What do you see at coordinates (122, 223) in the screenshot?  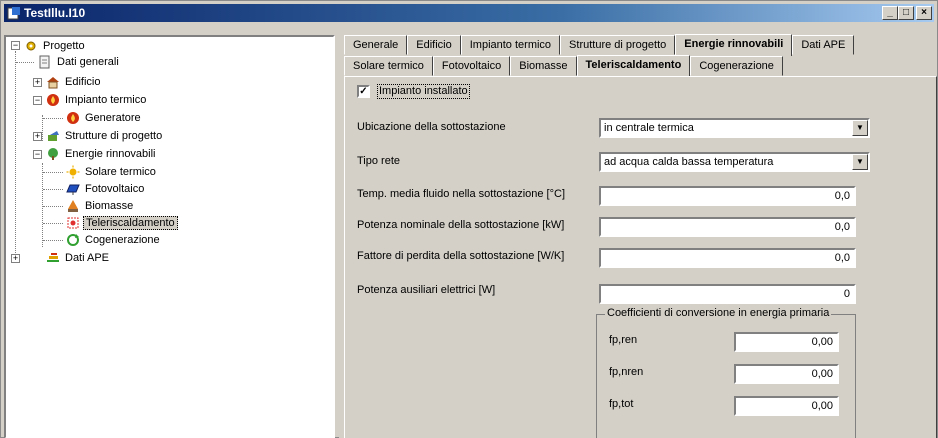 I see `tree-item-teleriscaldamento: Teleriscaldamento` at bounding box center [122, 223].